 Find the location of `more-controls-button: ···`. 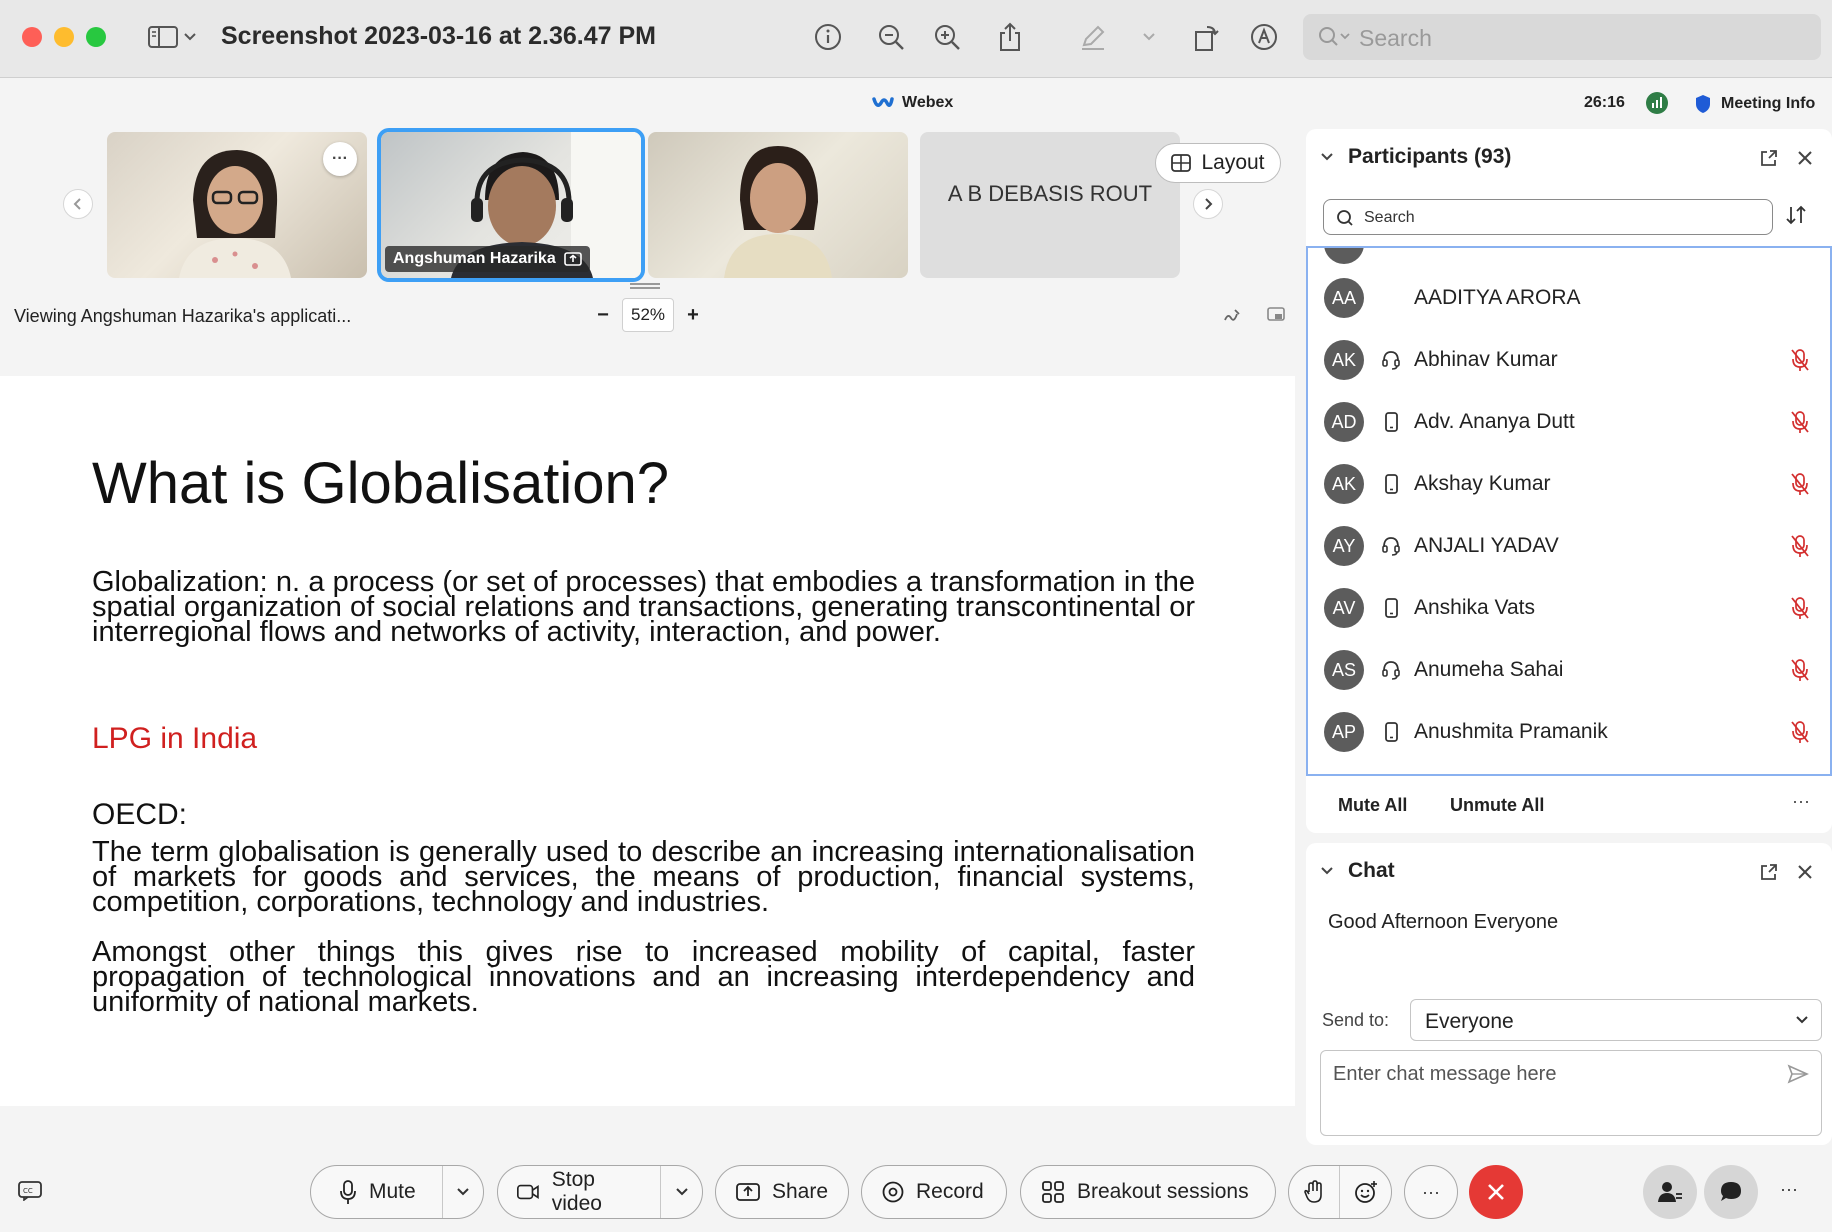

more-controls-button: ··· is located at coordinates (1789, 1189).